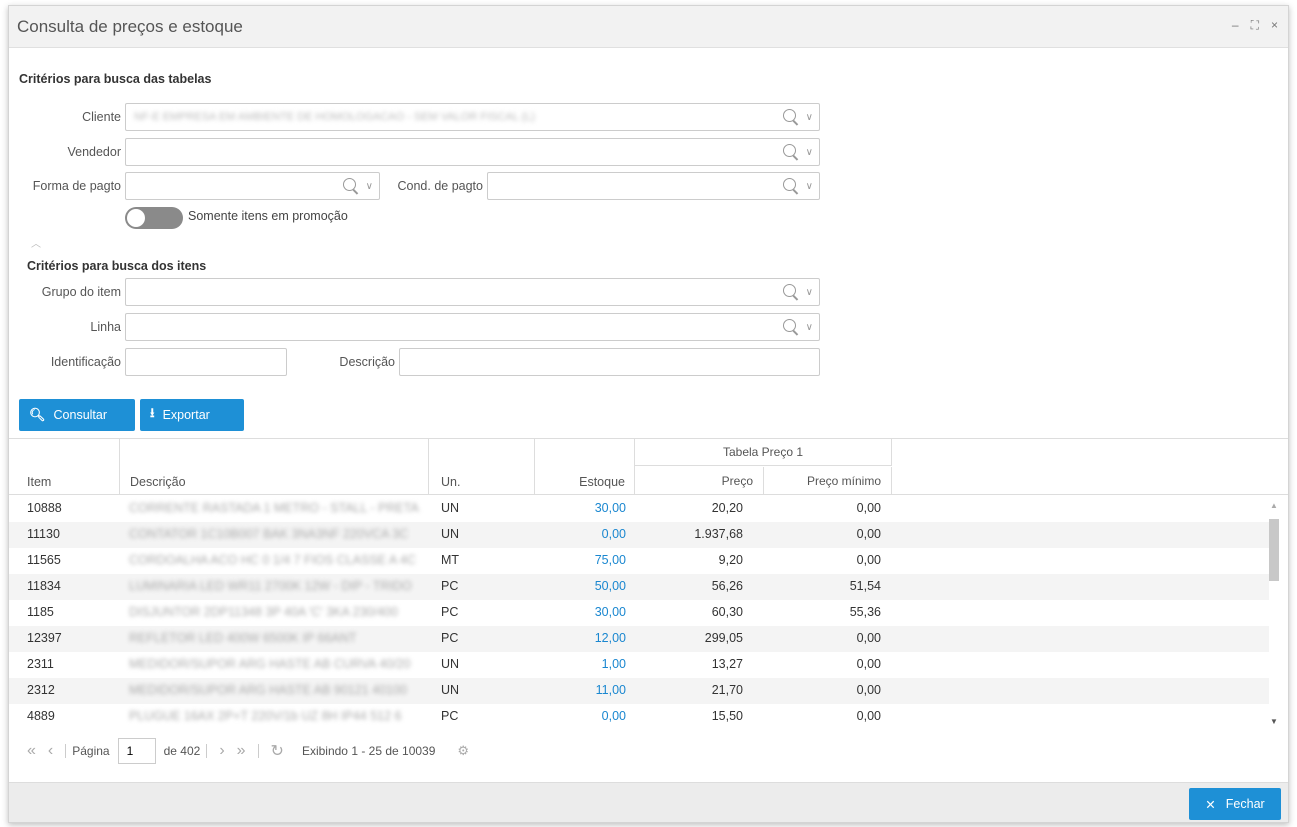  I want to click on grupo-field: ∨, so click(472, 292).